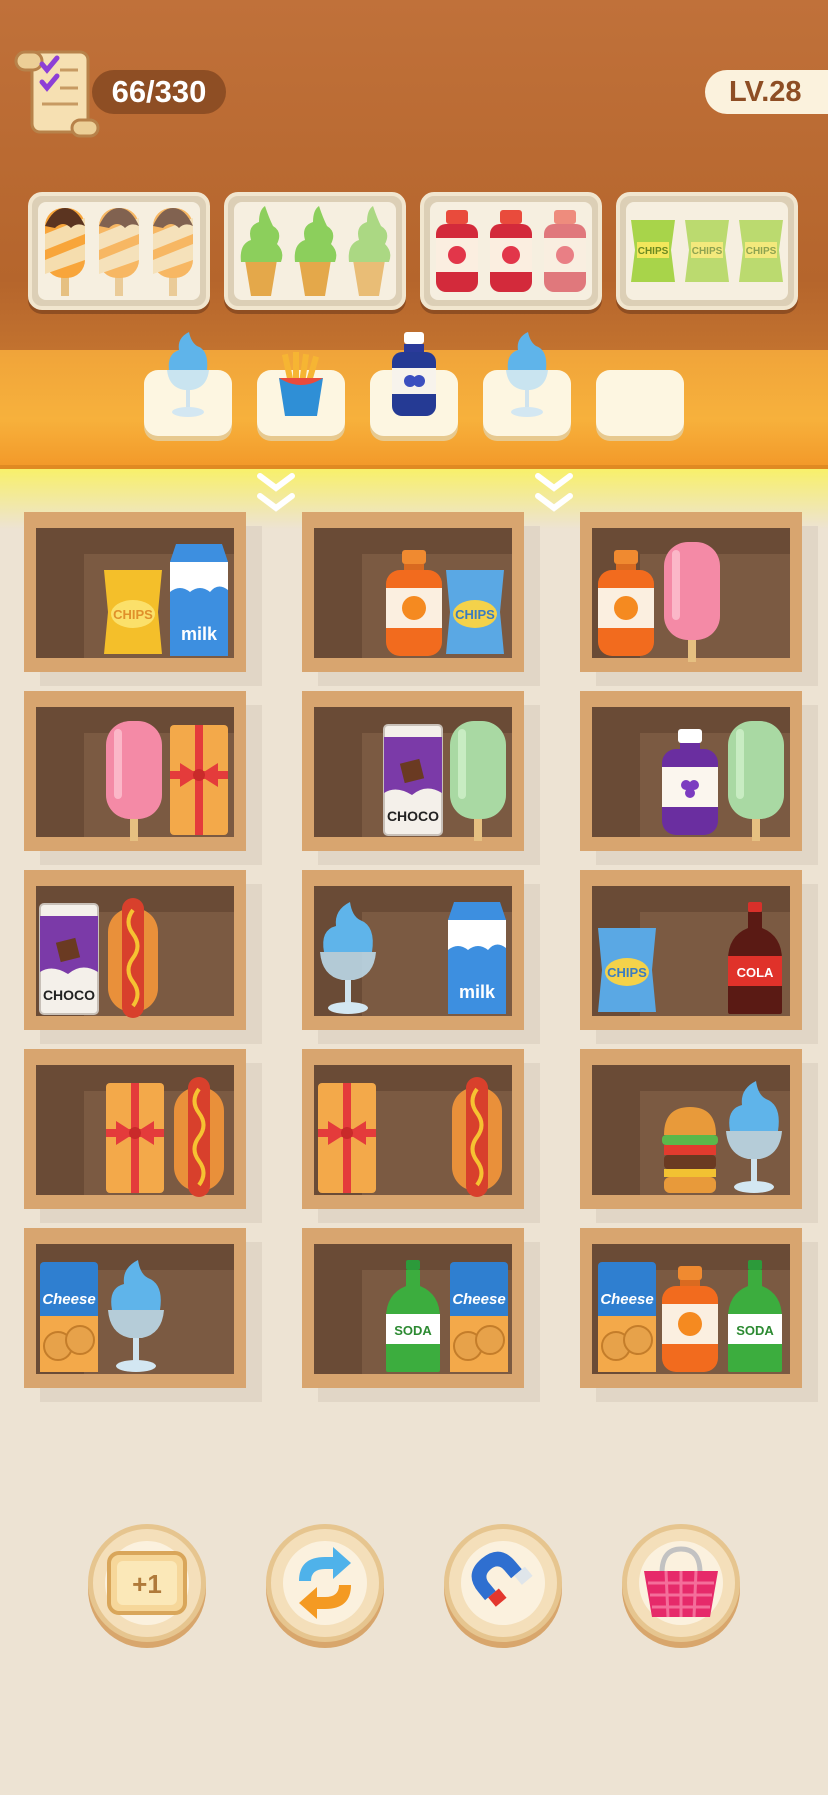  Describe the element at coordinates (755, 958) in the screenshot. I see `cola-bottle-icon: COLA` at that location.